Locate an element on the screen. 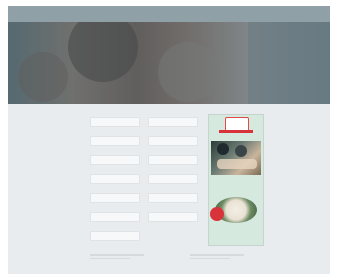  top-nav-bar is located at coordinates (169, 14).